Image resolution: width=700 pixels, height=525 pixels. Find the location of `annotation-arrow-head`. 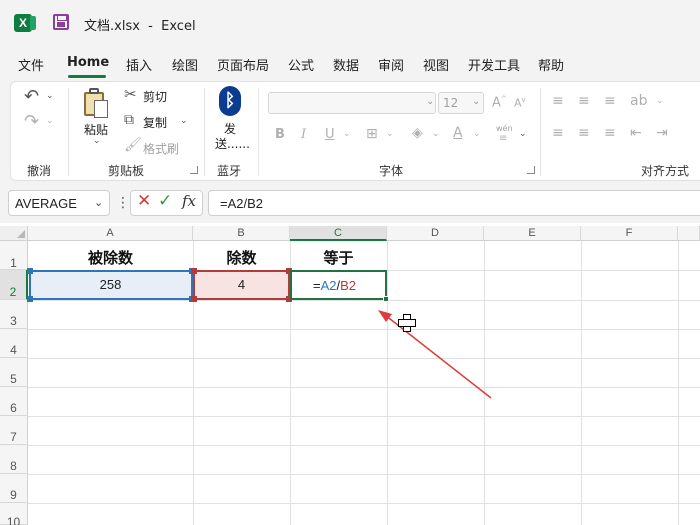

annotation-arrow-head is located at coordinates (385, 316).